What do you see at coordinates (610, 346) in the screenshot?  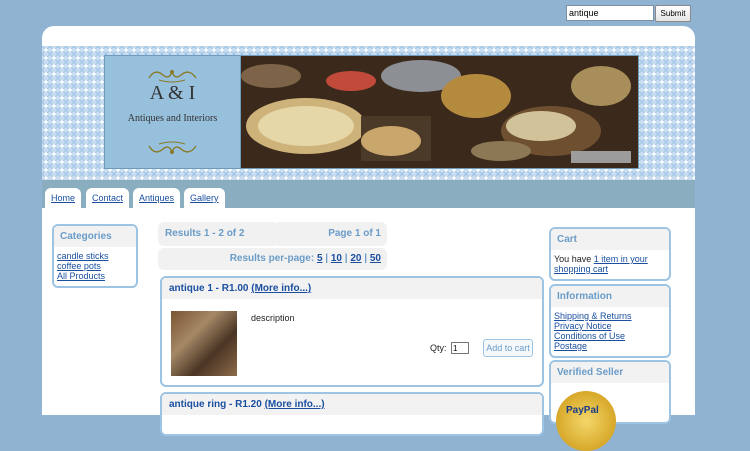 I see `info-postage: Postage` at bounding box center [610, 346].